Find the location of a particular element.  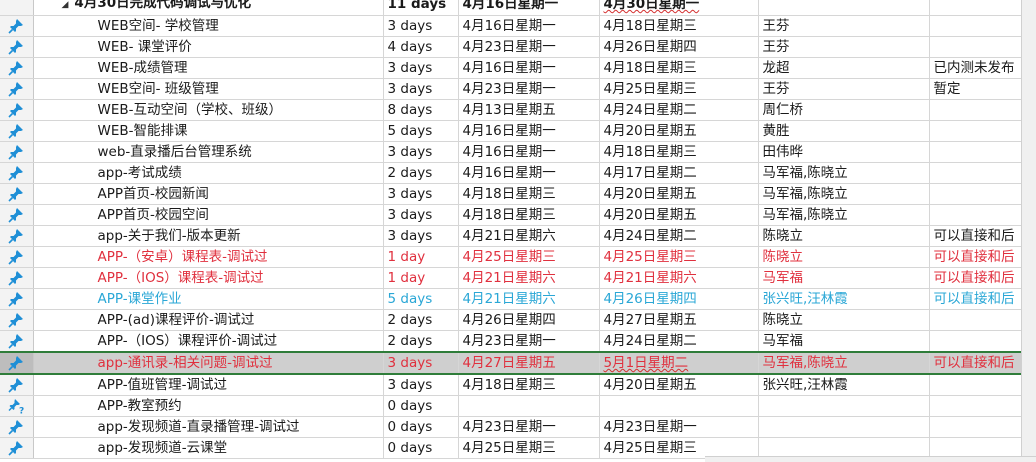

name-cell: app-发现频道-直录播管理-调试过 is located at coordinates (208, 427).